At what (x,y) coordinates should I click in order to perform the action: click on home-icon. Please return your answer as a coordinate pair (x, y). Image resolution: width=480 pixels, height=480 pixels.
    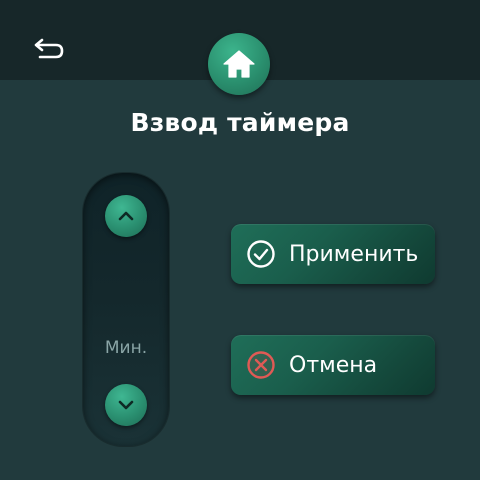
    Looking at the image, I should click on (239, 64).